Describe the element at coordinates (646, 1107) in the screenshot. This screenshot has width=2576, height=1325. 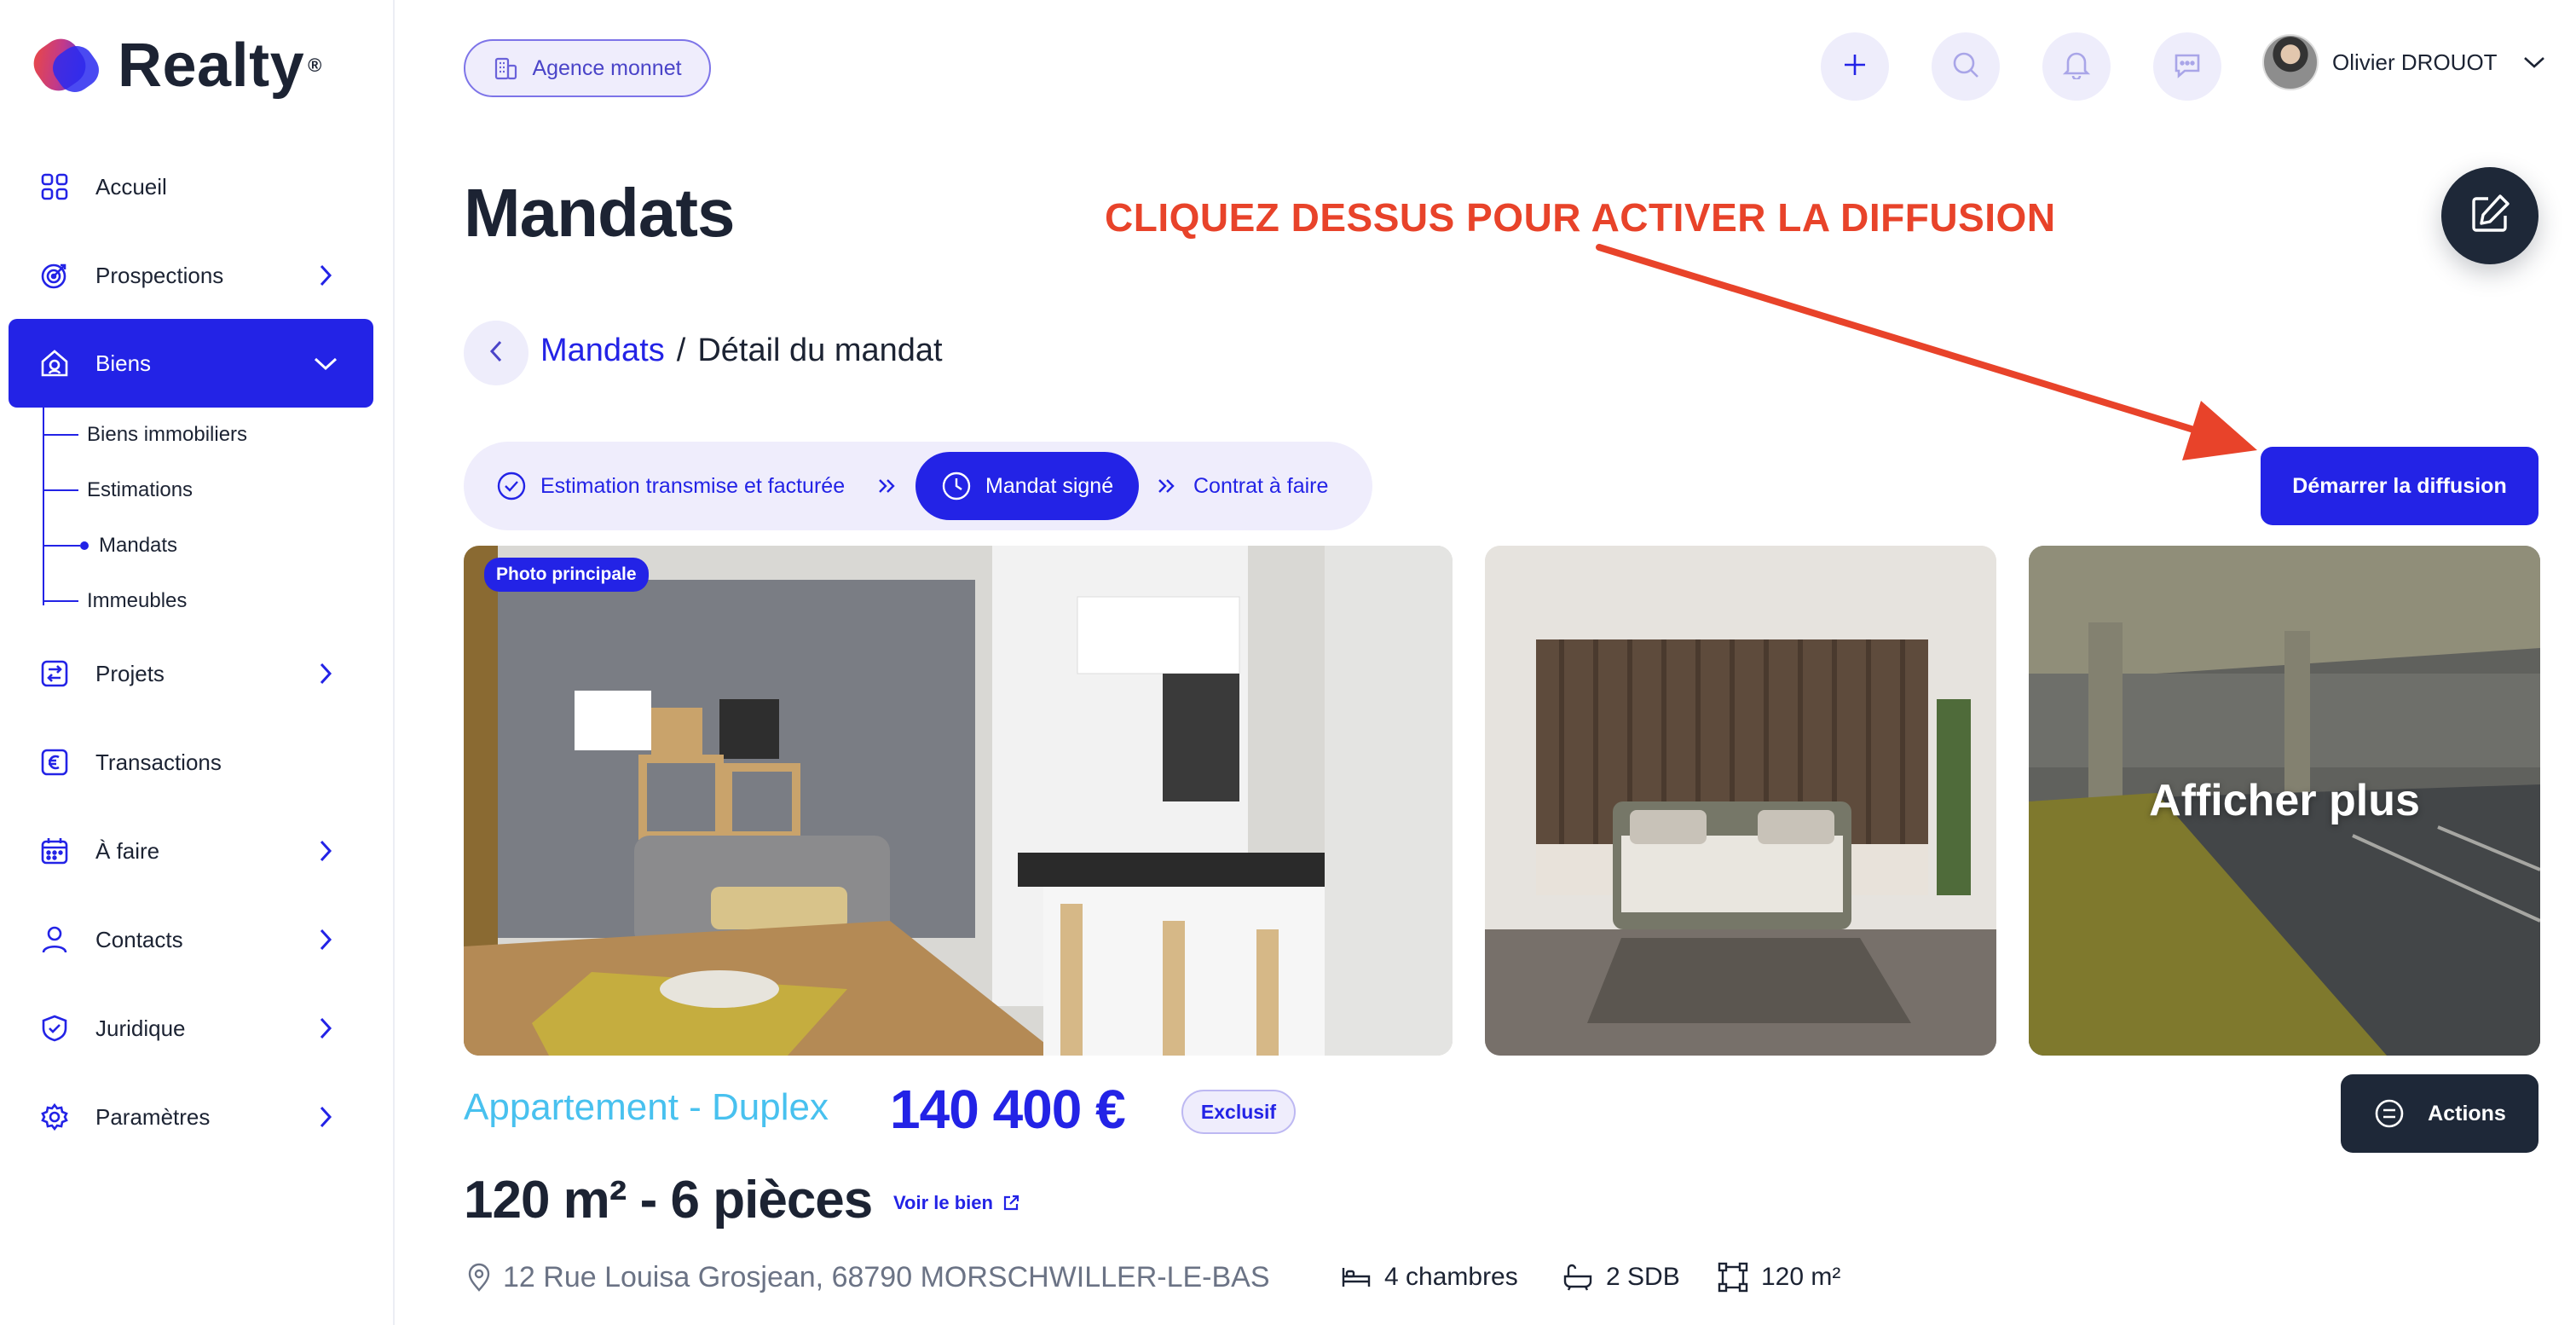
I see `property-type: Appartement - Duplex` at that location.